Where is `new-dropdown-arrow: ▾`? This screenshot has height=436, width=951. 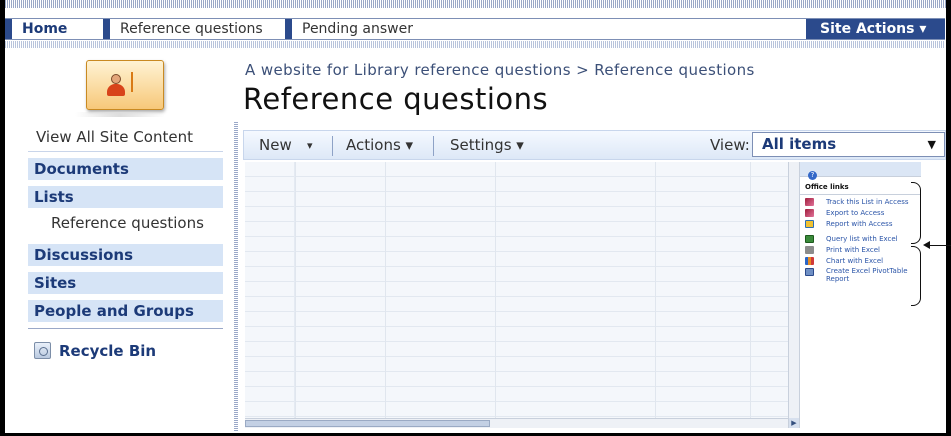
new-dropdown-arrow: ▾ is located at coordinates (310, 145).